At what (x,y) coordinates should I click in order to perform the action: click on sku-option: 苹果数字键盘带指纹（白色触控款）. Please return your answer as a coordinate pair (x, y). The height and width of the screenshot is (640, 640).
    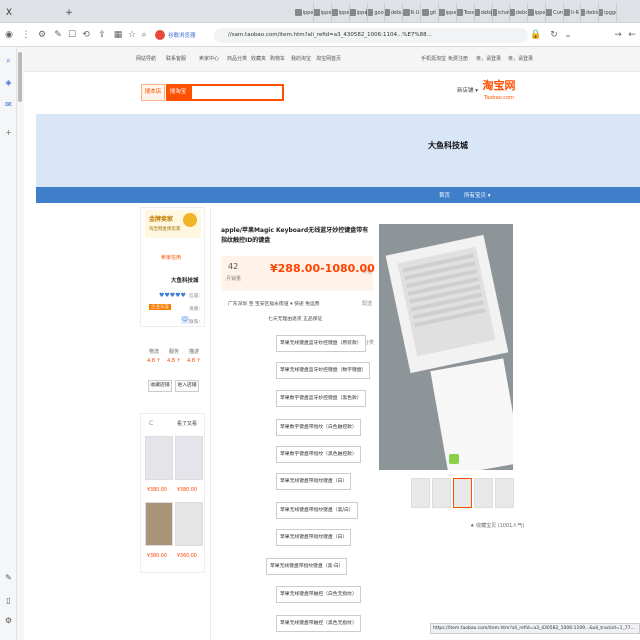
    Looking at the image, I should click on (318, 427).